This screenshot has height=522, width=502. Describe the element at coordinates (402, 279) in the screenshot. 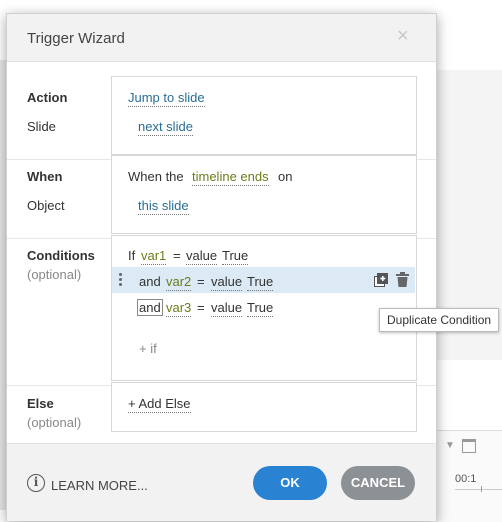

I see `trash-icon` at that location.